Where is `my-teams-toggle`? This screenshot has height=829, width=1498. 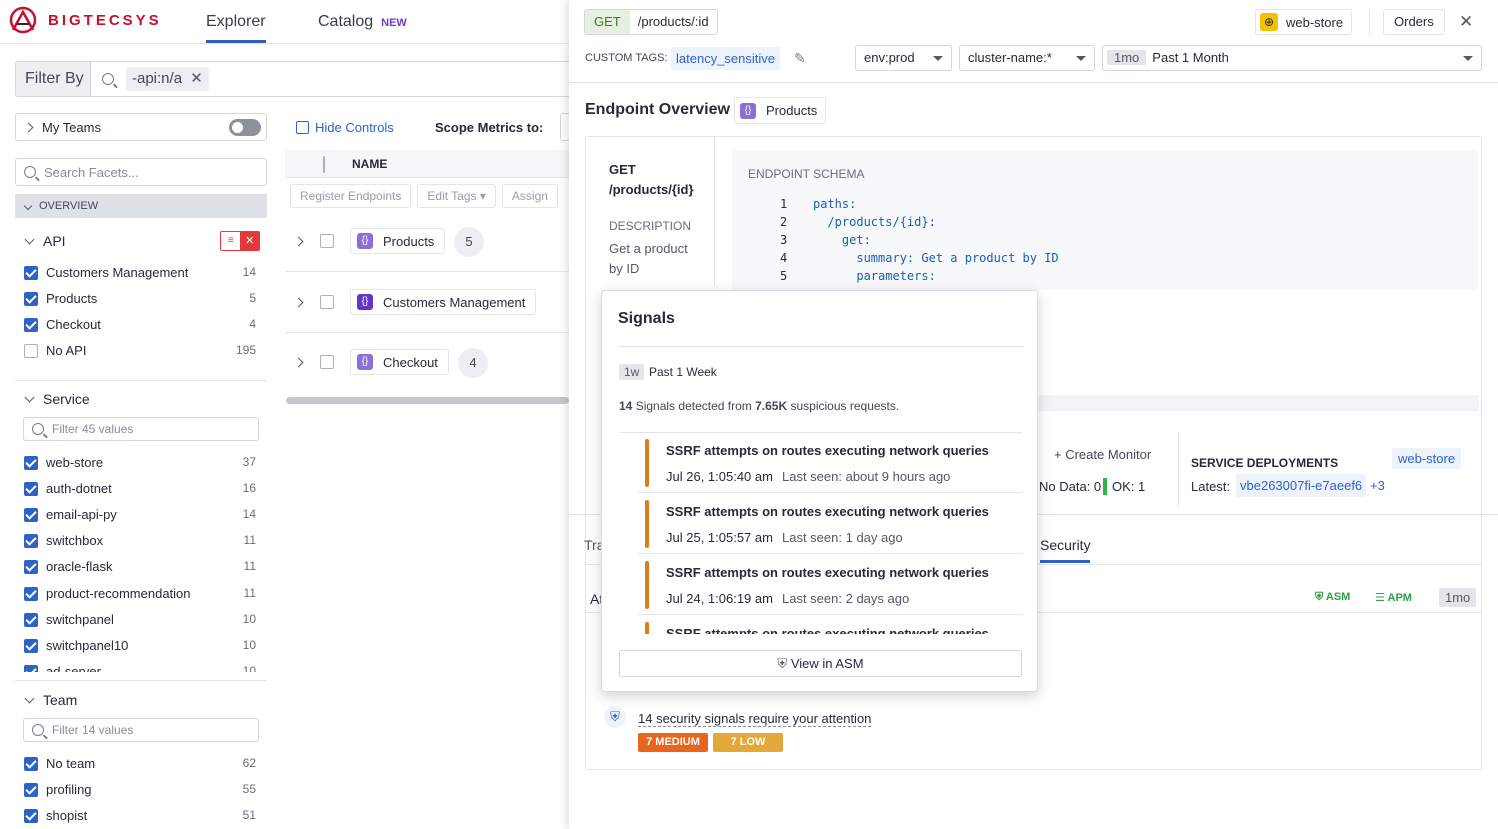
my-teams-toggle is located at coordinates (245, 127).